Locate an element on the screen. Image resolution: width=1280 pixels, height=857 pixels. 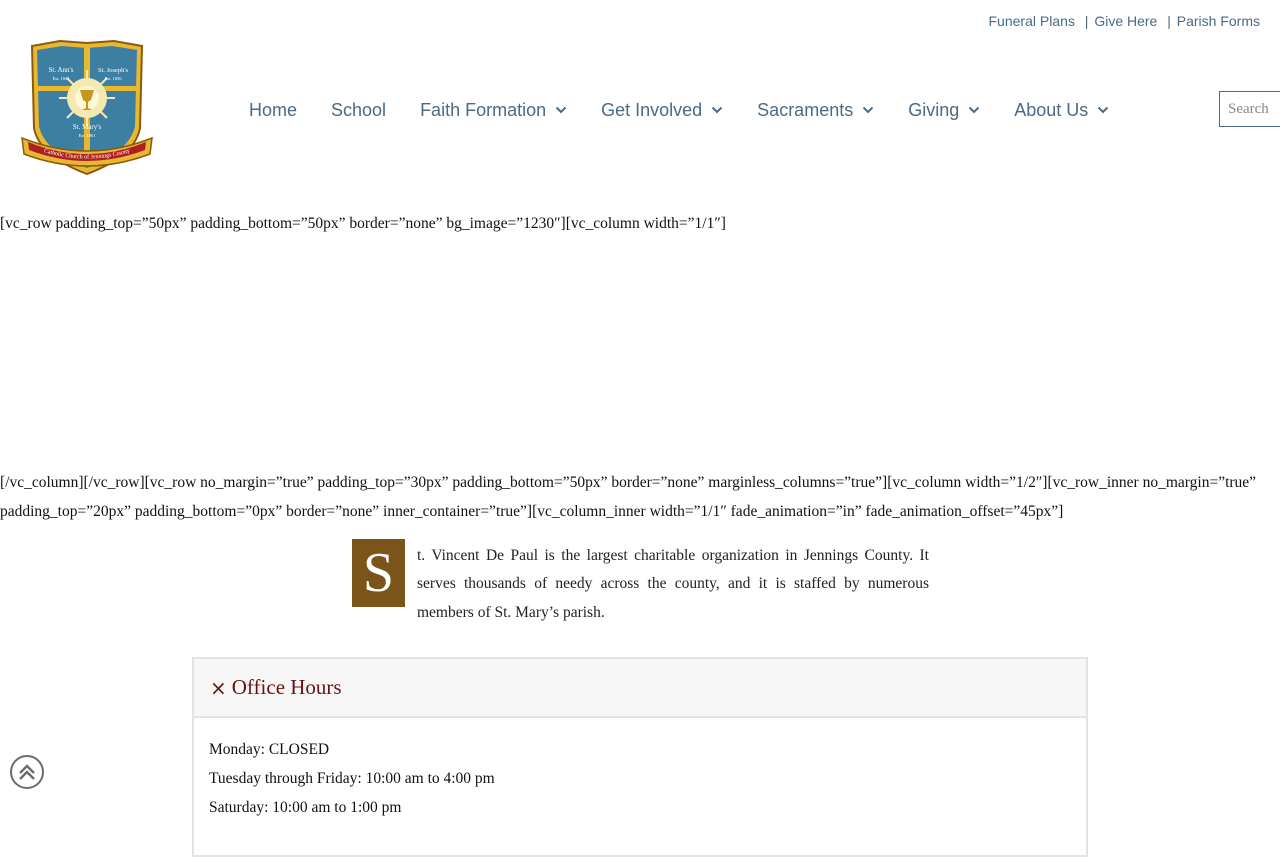
nav-item-get-involved: Get Involved is located at coordinates (662, 110).